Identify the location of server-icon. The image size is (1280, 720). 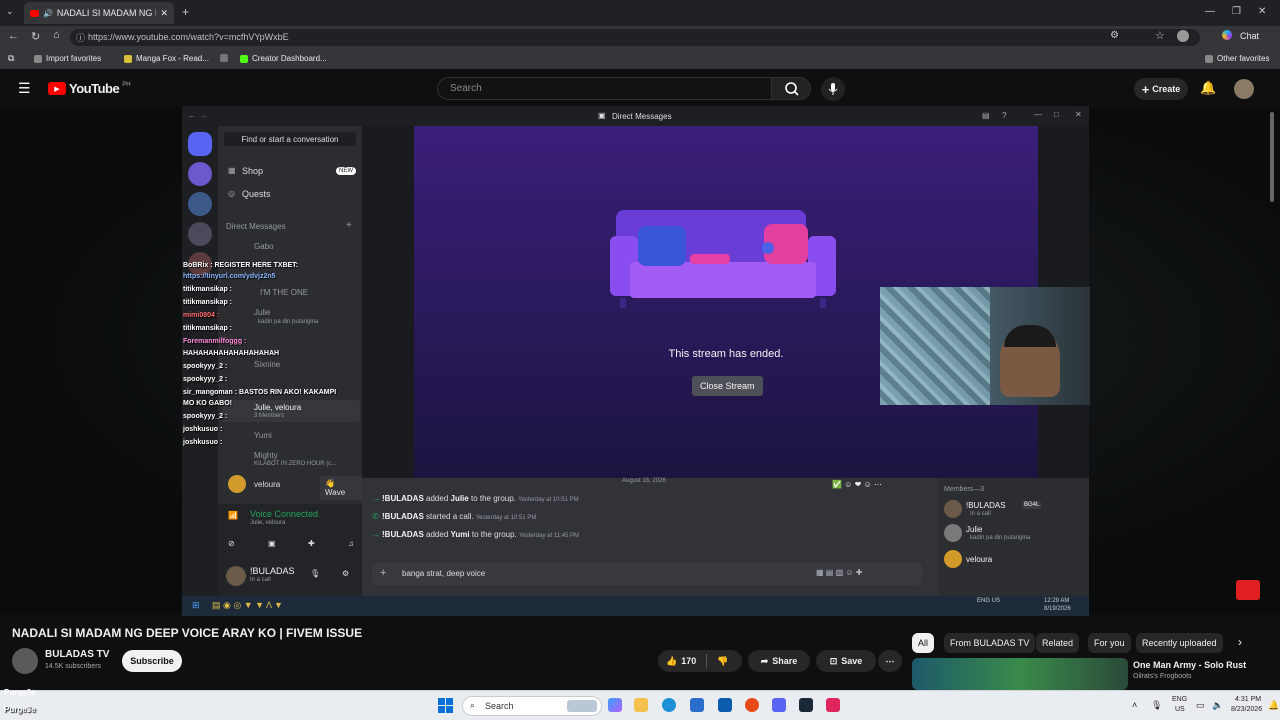
(200, 174).